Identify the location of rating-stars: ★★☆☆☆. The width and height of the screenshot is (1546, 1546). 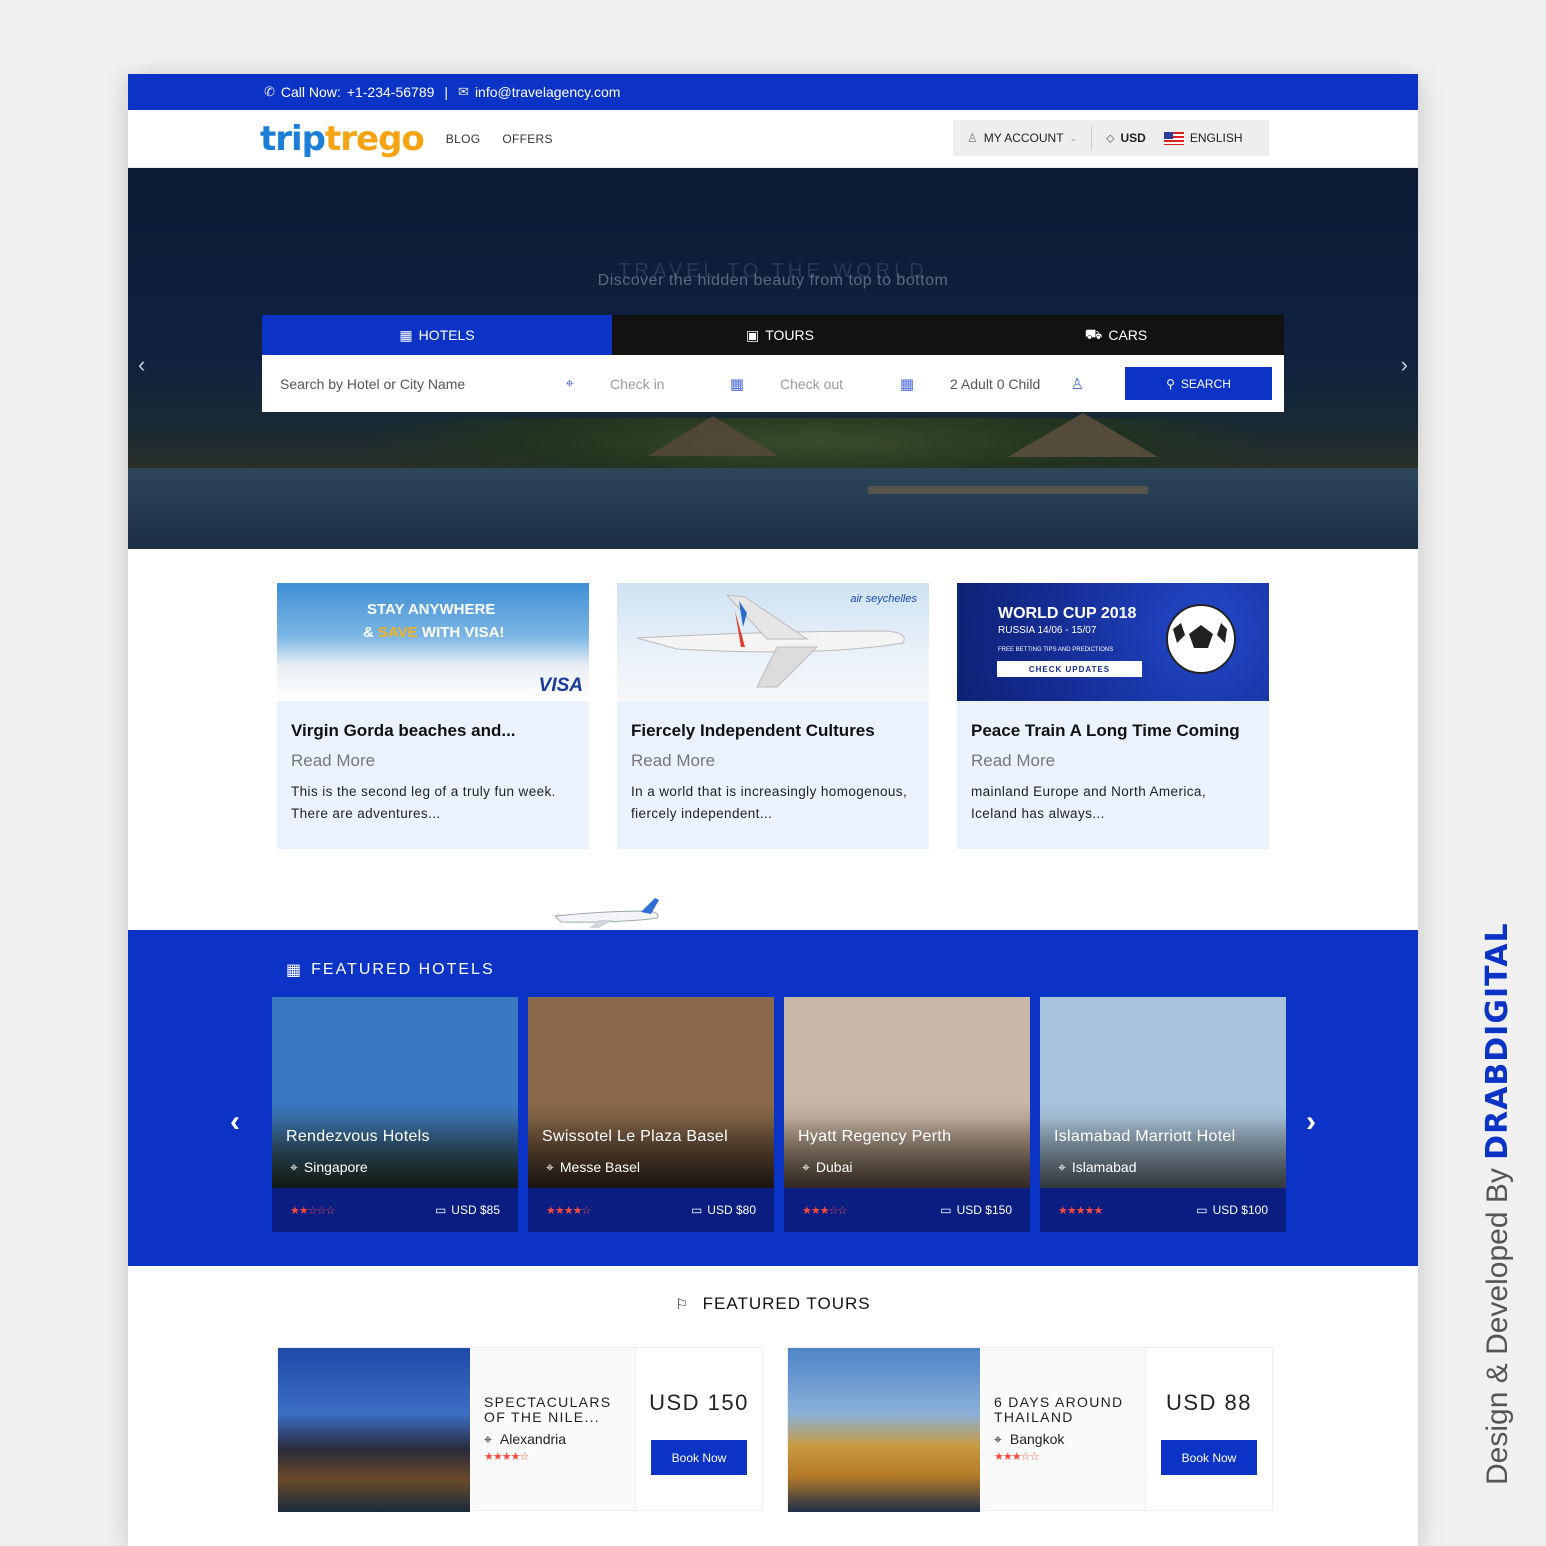
(312, 1210).